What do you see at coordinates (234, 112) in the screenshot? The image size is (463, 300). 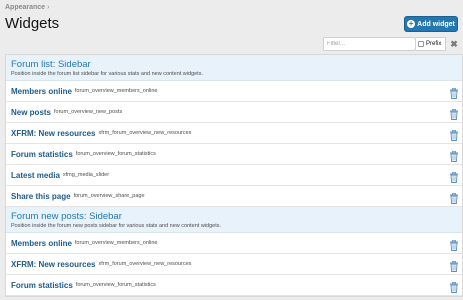 I see `widget-row: New posts forum_overview_new_posts` at bounding box center [234, 112].